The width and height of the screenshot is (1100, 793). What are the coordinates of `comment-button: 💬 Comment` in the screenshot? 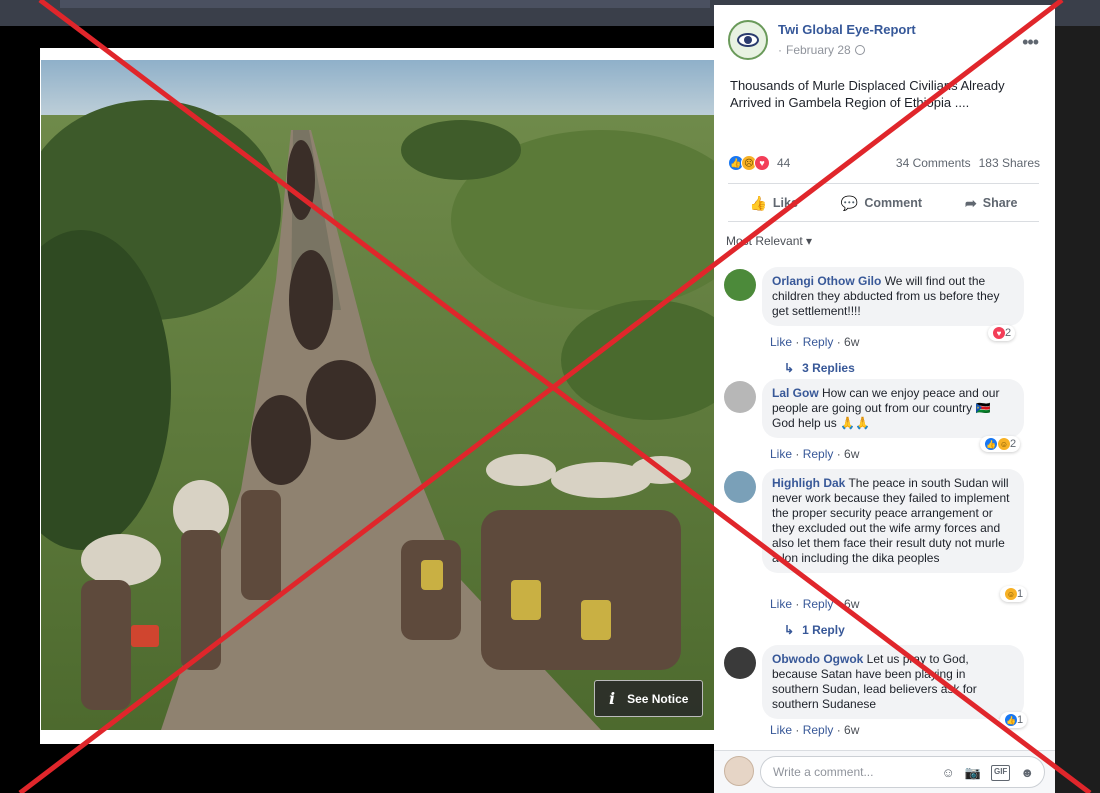 It's located at (881, 203).